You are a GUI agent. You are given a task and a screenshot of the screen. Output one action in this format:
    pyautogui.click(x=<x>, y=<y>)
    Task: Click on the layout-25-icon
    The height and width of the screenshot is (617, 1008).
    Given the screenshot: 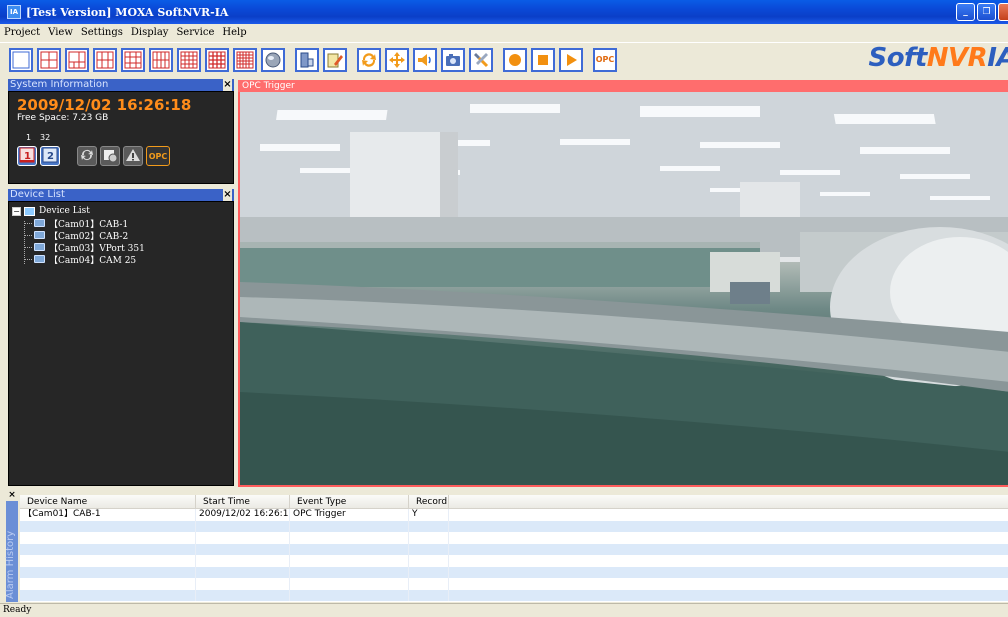 What is the action you would take?
    pyautogui.click(x=245, y=60)
    